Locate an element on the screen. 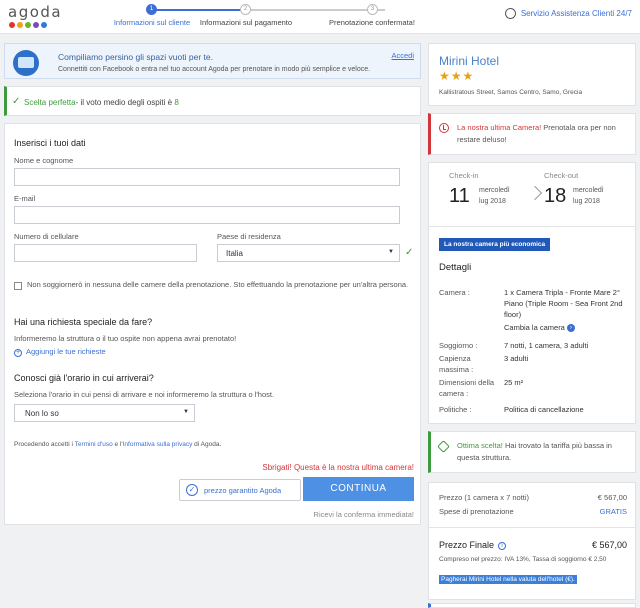 This screenshot has height=608, width=640. step-3-label: Prenotazione confermata! is located at coordinates (372, 22).